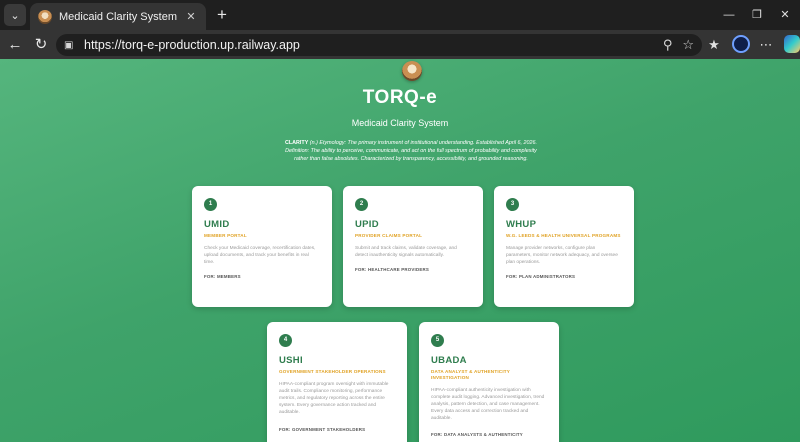 The image size is (800, 442). What do you see at coordinates (361, 204) in the screenshot?
I see `card-number-badge: 2` at bounding box center [361, 204].